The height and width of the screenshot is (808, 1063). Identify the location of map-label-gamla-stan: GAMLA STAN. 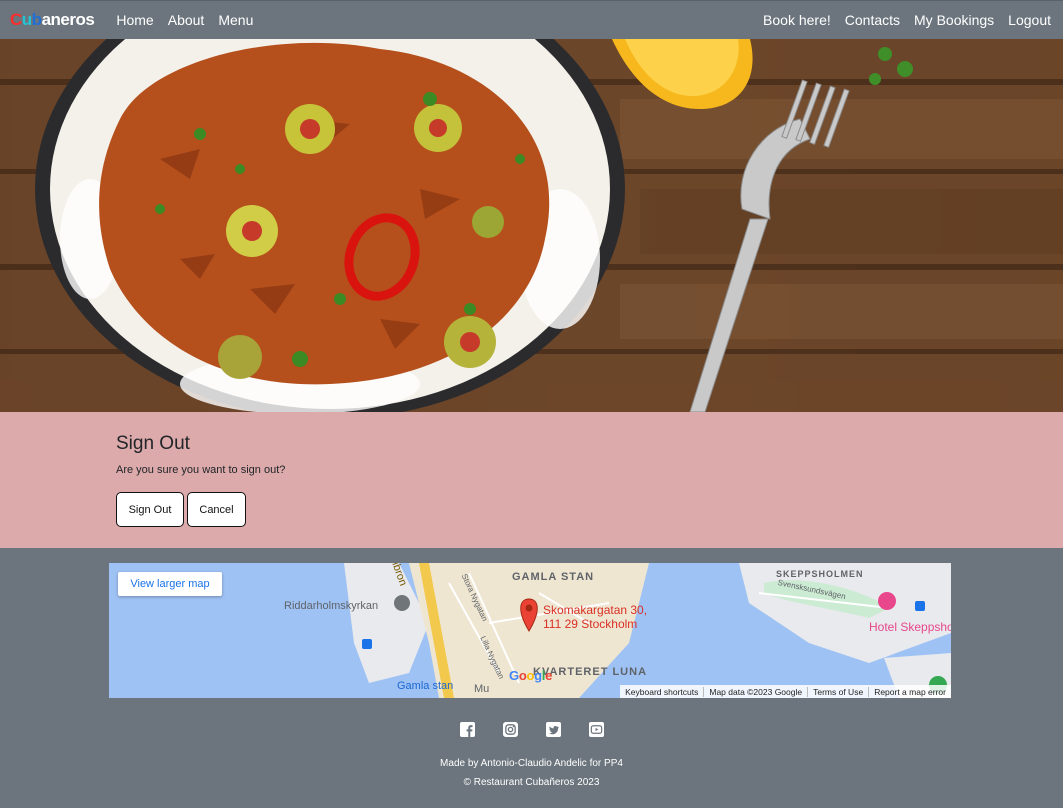
(553, 577).